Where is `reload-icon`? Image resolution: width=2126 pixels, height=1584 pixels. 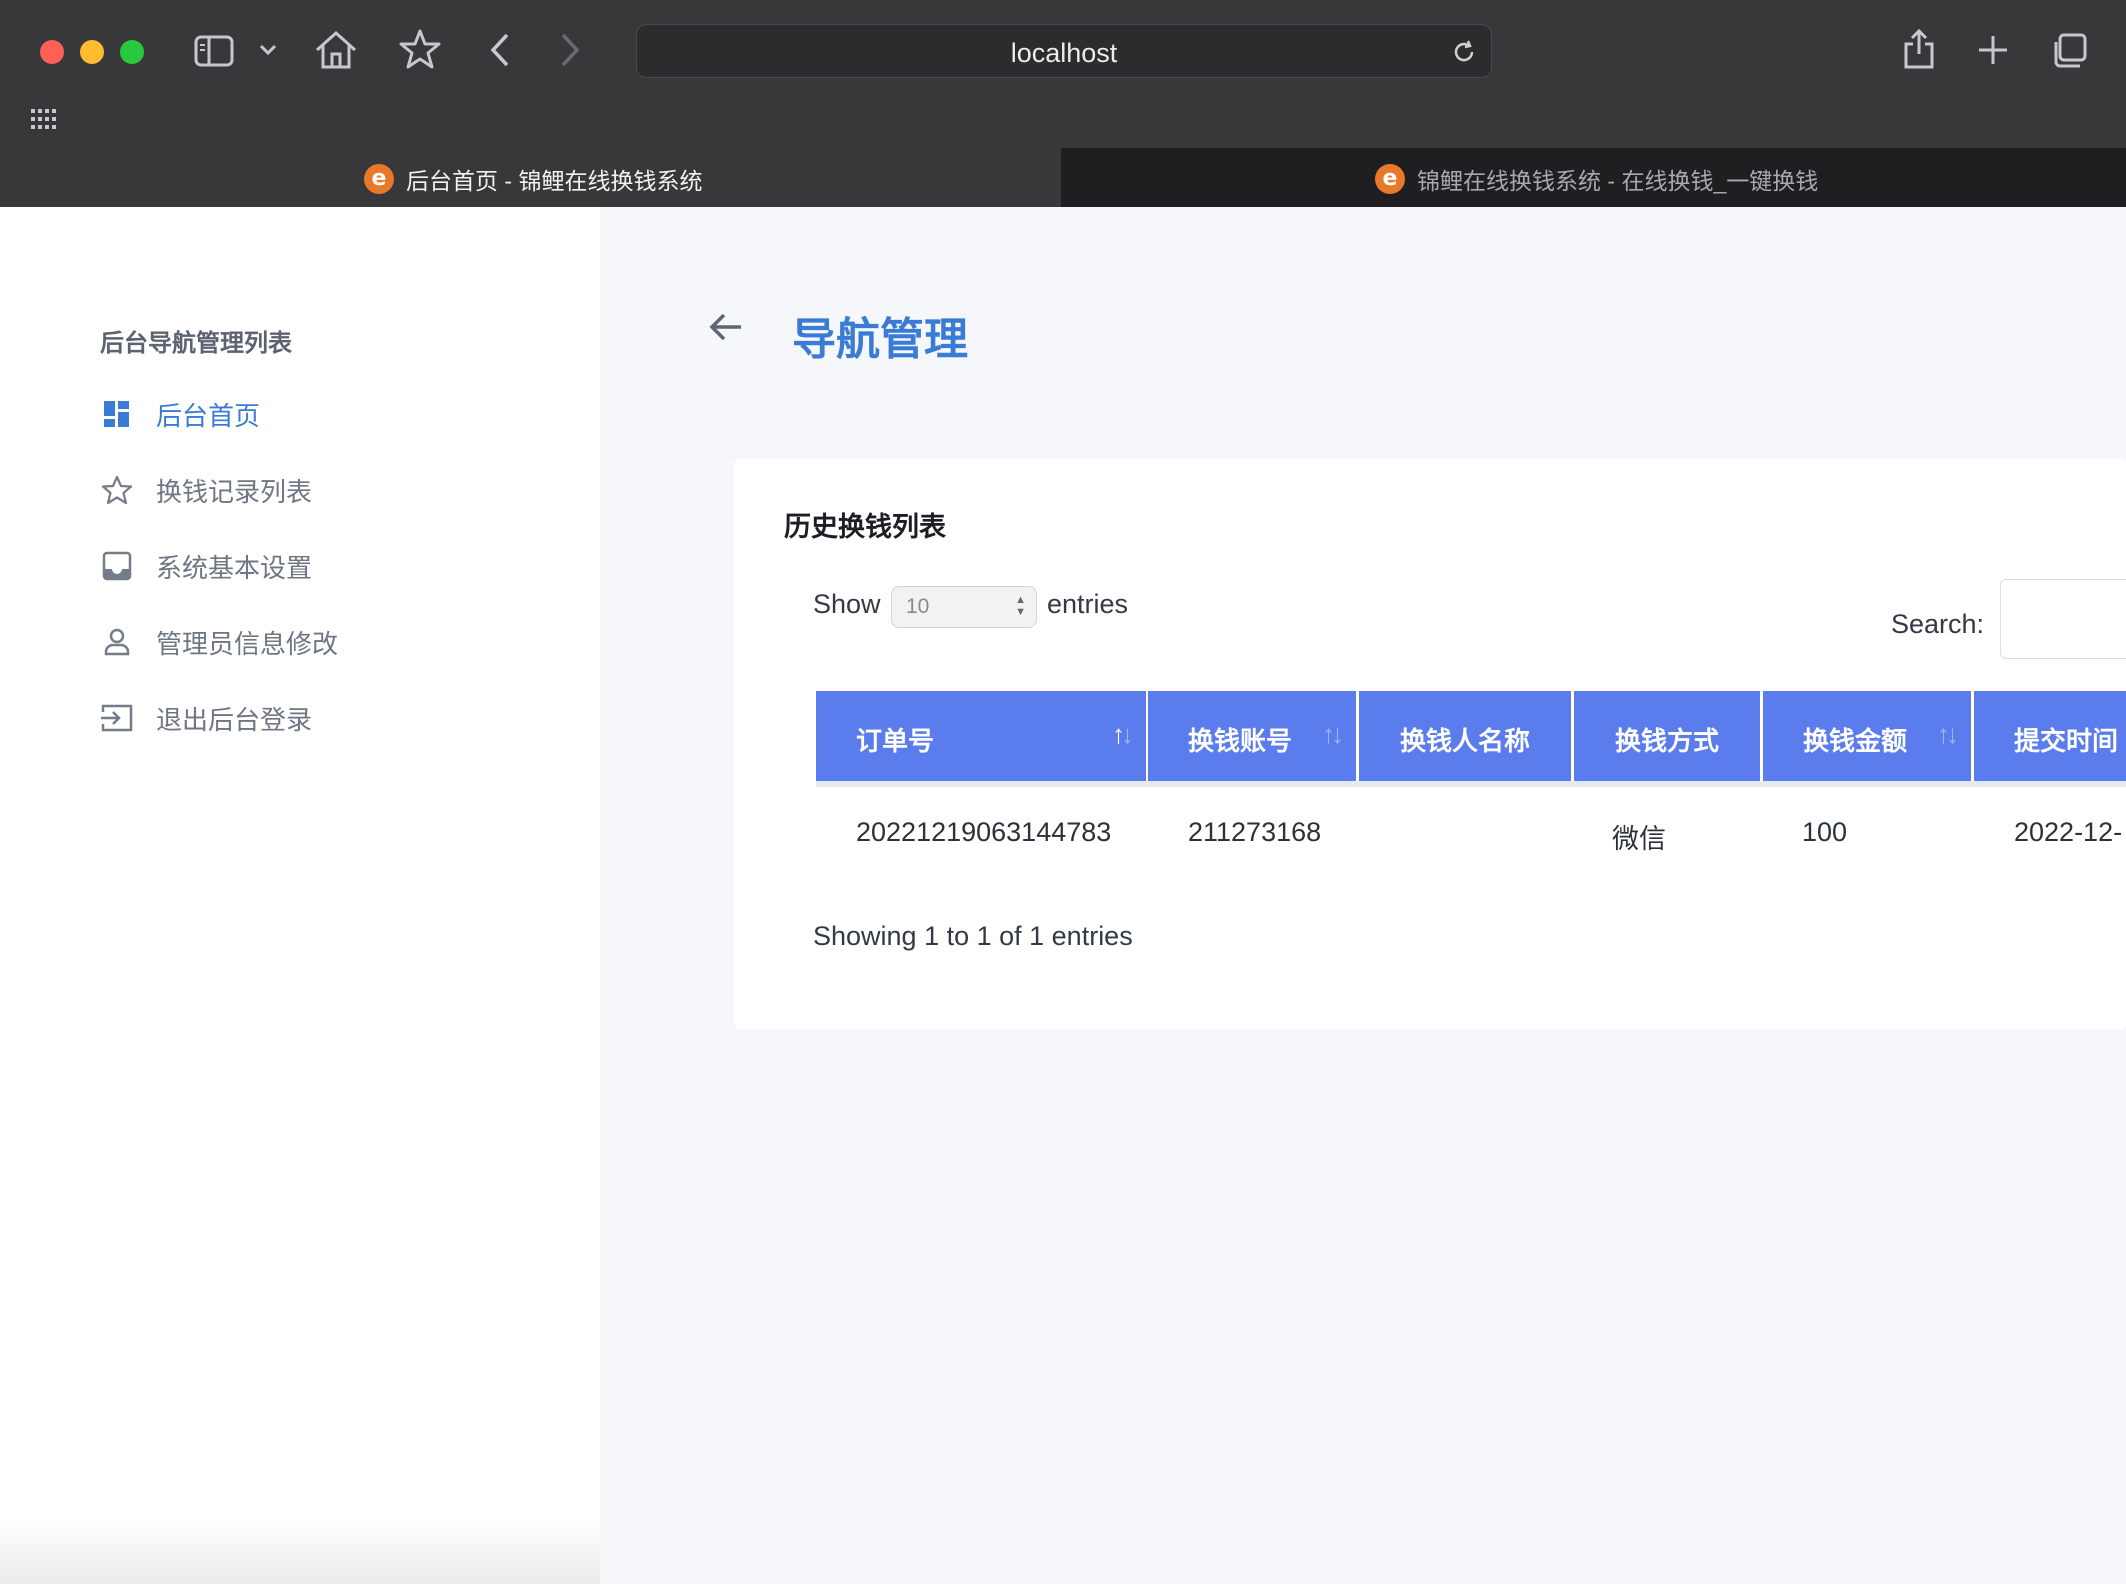 reload-icon is located at coordinates (1464, 54).